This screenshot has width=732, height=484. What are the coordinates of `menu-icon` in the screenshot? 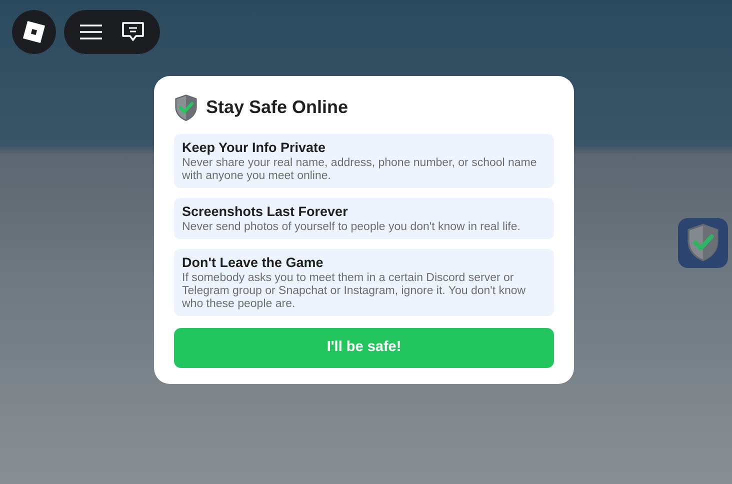 It's located at (91, 32).